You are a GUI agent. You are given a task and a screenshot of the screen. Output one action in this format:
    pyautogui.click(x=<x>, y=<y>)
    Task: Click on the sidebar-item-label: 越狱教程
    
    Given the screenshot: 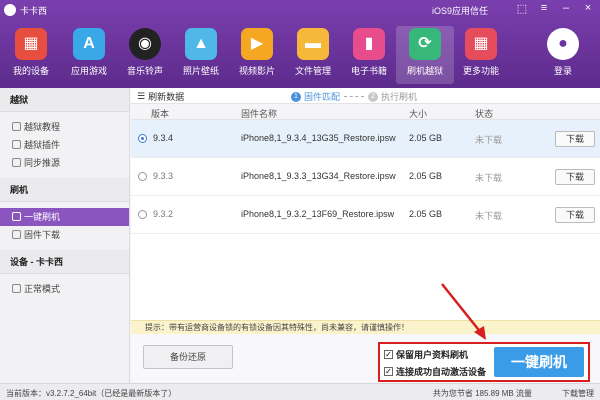 What is the action you would take?
    pyautogui.click(x=42, y=127)
    